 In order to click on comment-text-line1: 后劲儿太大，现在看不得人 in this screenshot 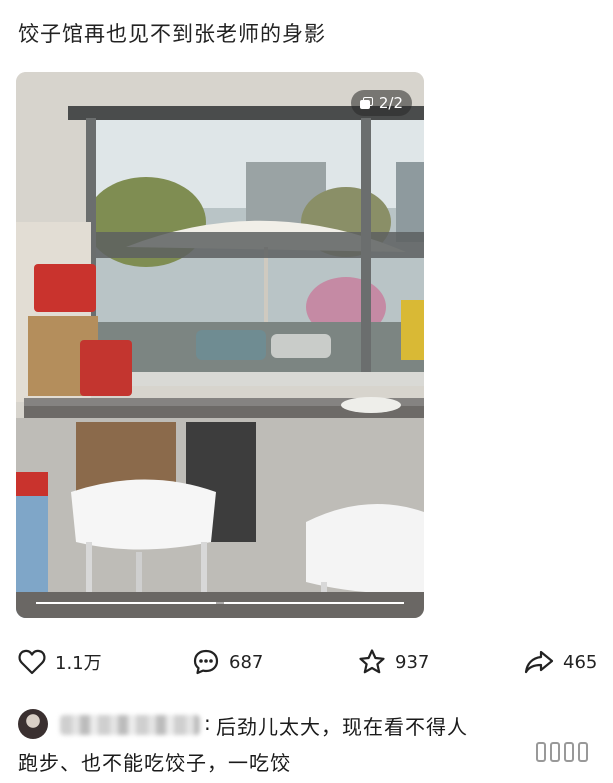, I will do `click(342, 727)`.